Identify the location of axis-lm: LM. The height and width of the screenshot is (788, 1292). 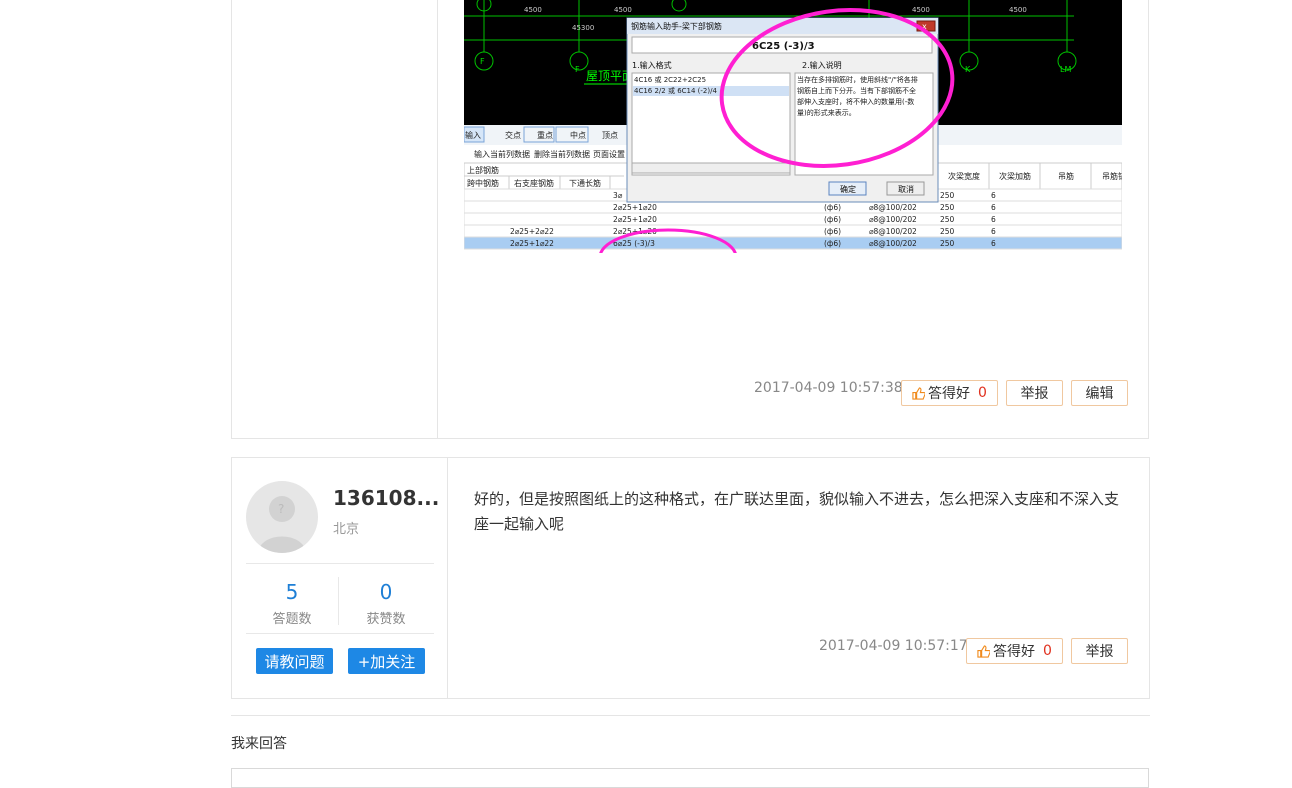
(1065, 69).